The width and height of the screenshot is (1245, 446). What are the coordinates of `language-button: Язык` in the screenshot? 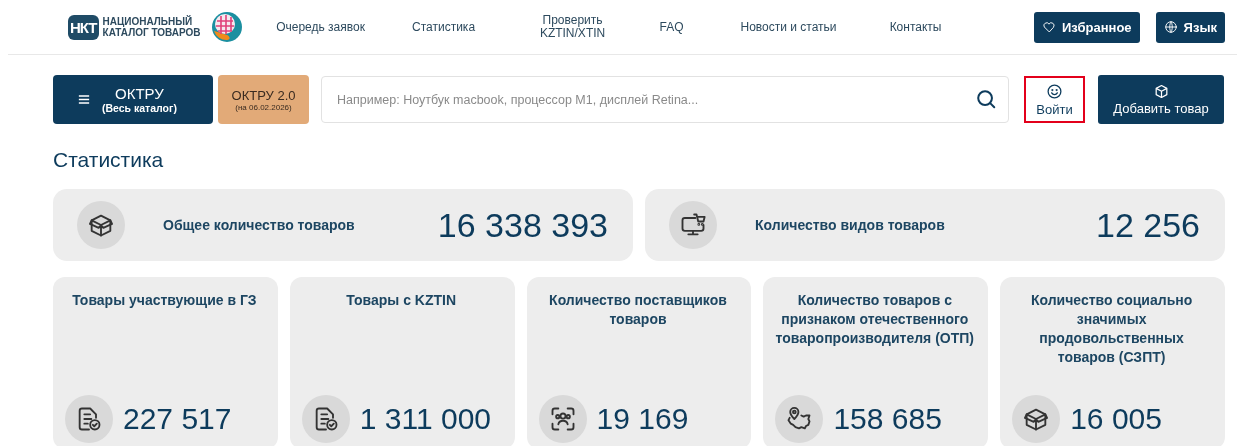 It's located at (1190, 27).